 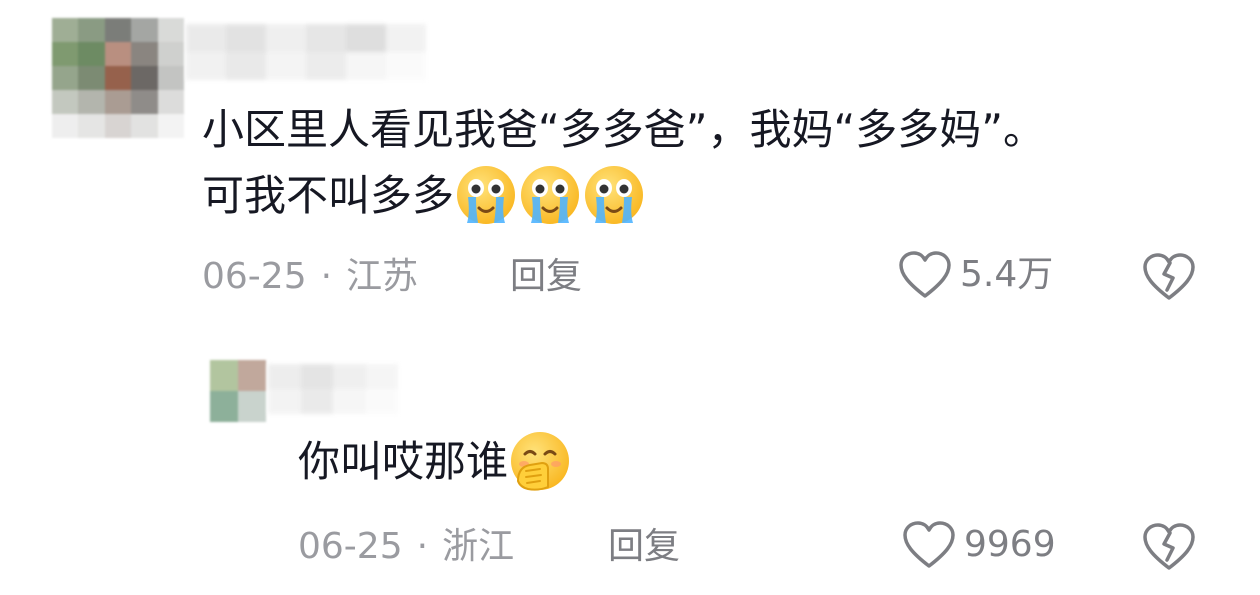 I want to click on comment-location: 江苏, so click(x=382, y=276).